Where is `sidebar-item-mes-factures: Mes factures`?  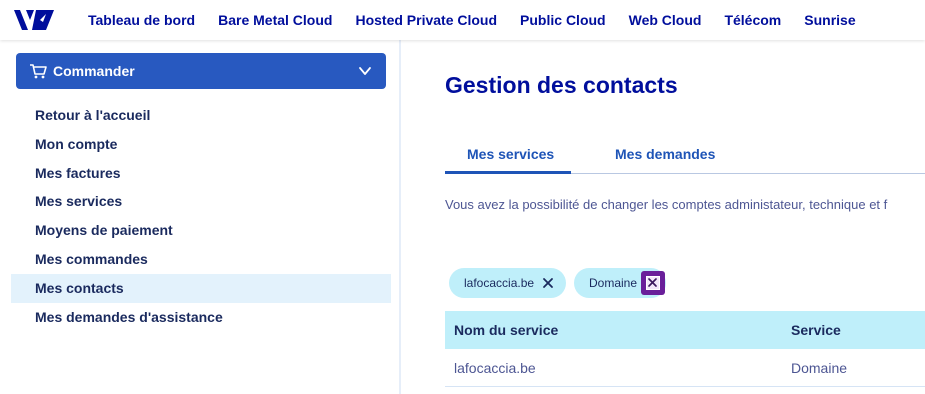
sidebar-item-mes-factures: Mes factures is located at coordinates (201, 173).